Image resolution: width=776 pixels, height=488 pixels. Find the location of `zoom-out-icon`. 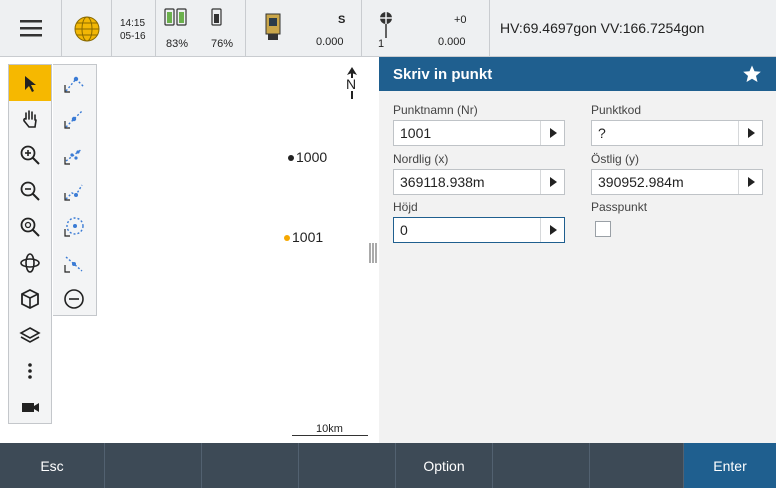

zoom-out-icon is located at coordinates (30, 191).